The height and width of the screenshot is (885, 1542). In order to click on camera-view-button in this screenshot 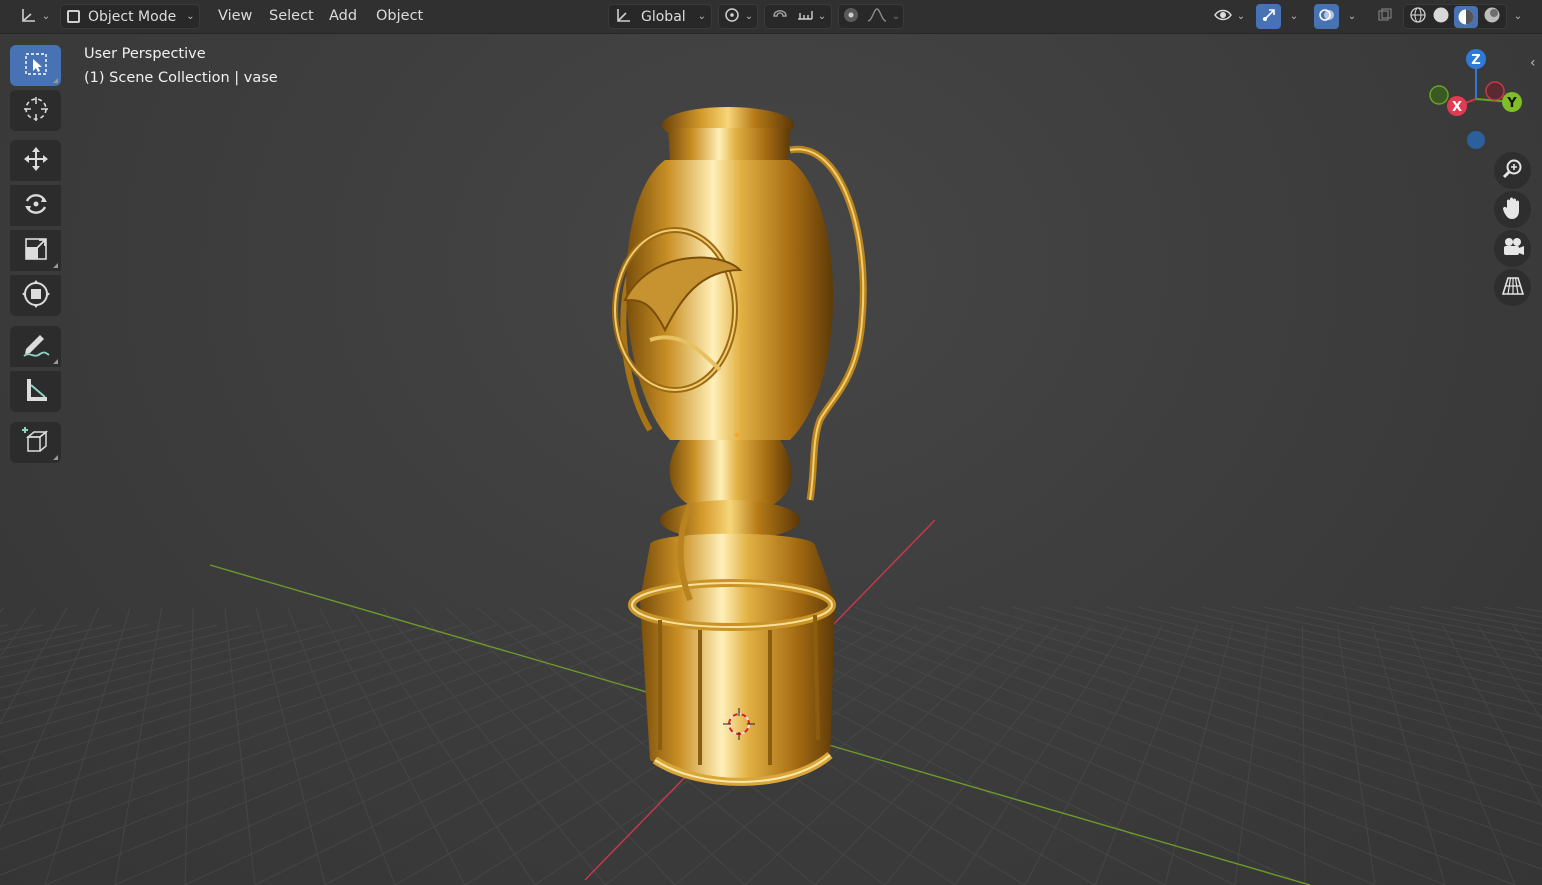, I will do `click(1512, 248)`.